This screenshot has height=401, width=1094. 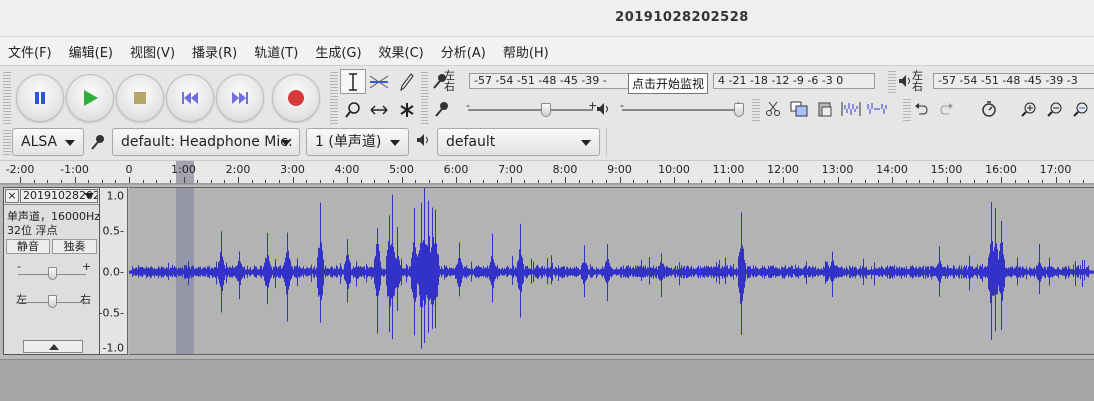 I want to click on ruler-tick-label: 17:00, so click(x=1055, y=169).